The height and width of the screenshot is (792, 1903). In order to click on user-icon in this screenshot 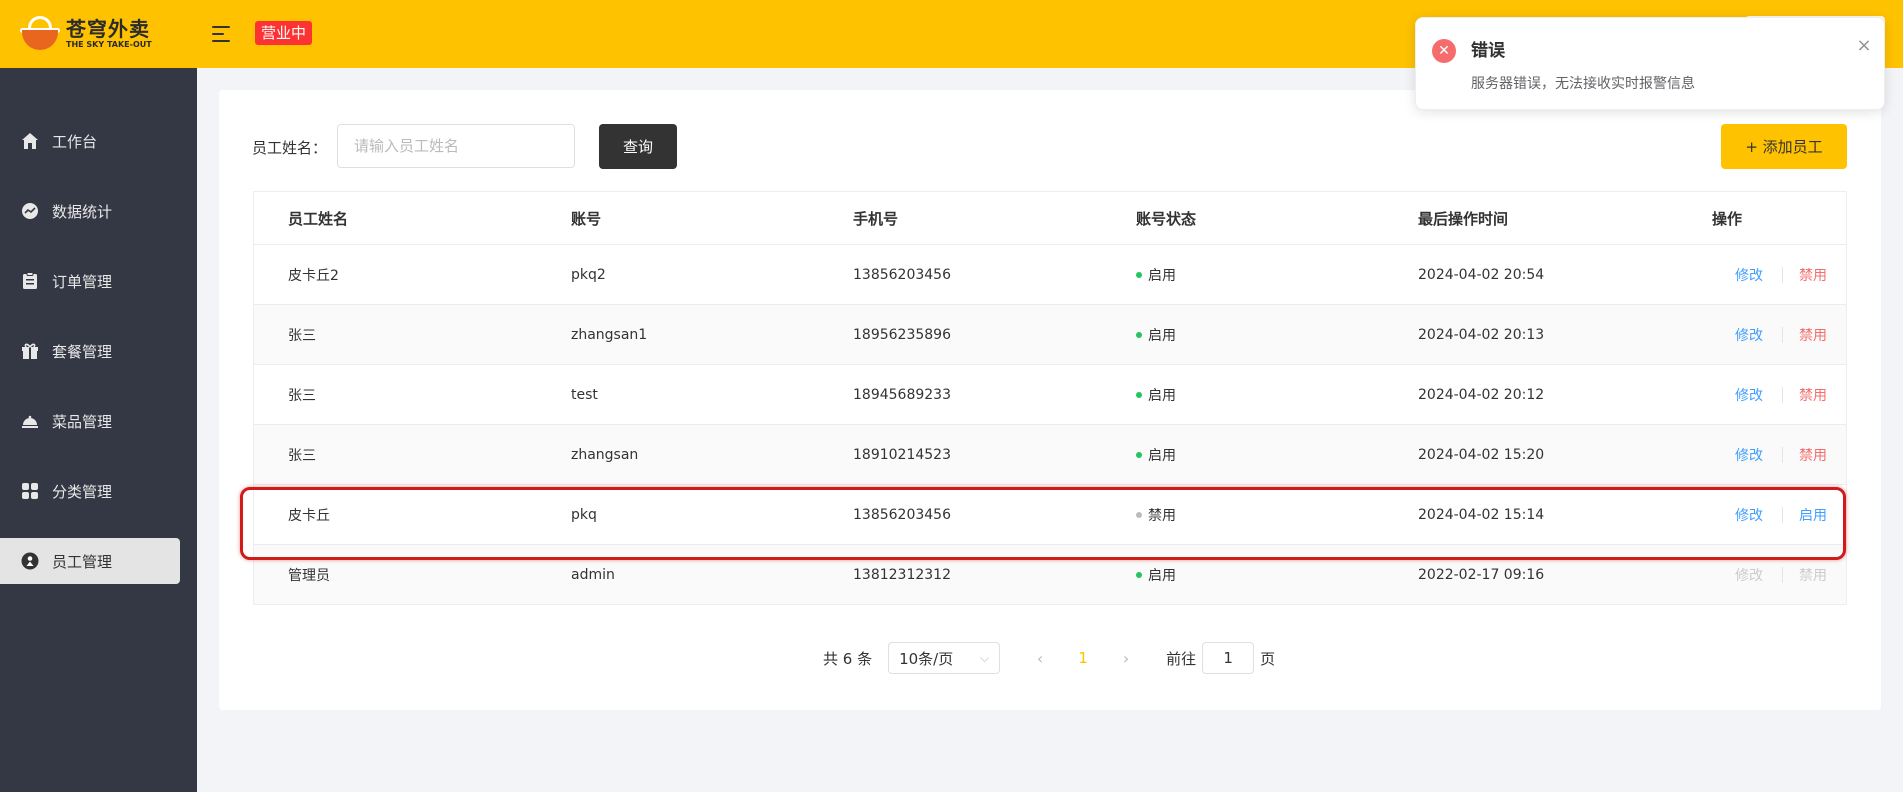, I will do `click(30, 561)`.